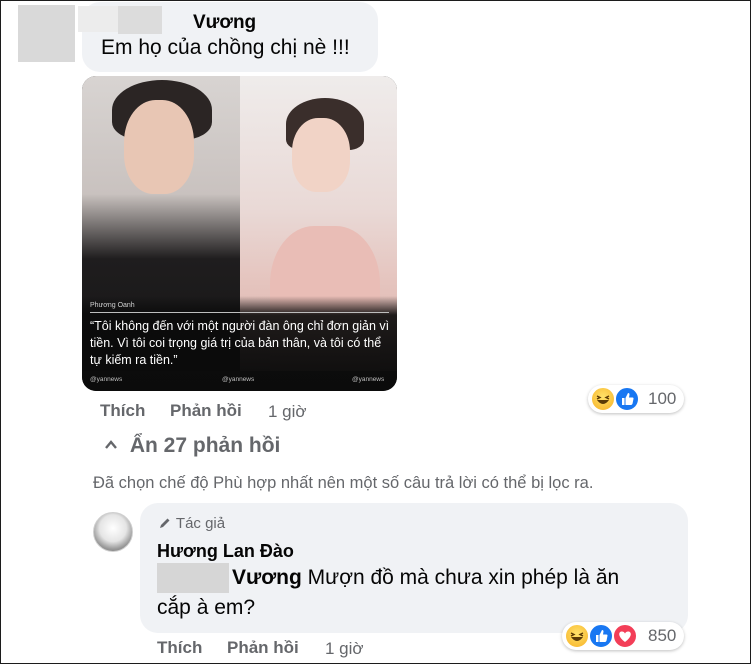 This screenshot has width=751, height=664. What do you see at coordinates (114, 446) in the screenshot?
I see `chevron-up-icon` at bounding box center [114, 446].